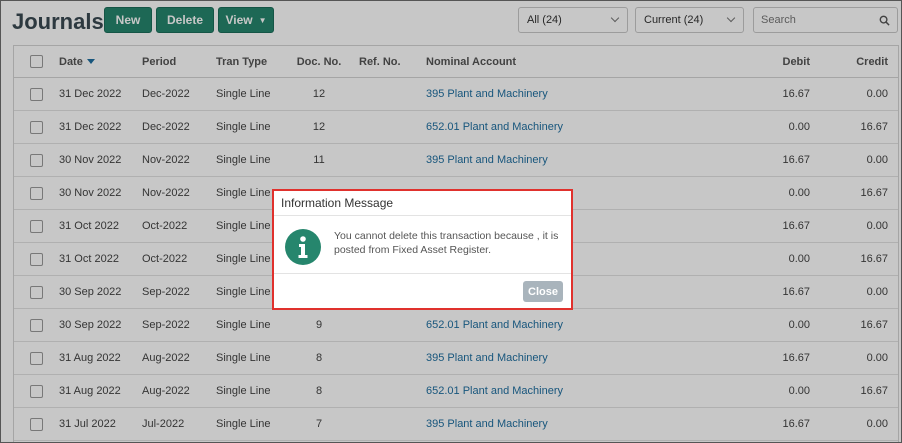 The height and width of the screenshot is (443, 902). Describe the element at coordinates (543, 291) in the screenshot. I see `close-button: Close` at that location.